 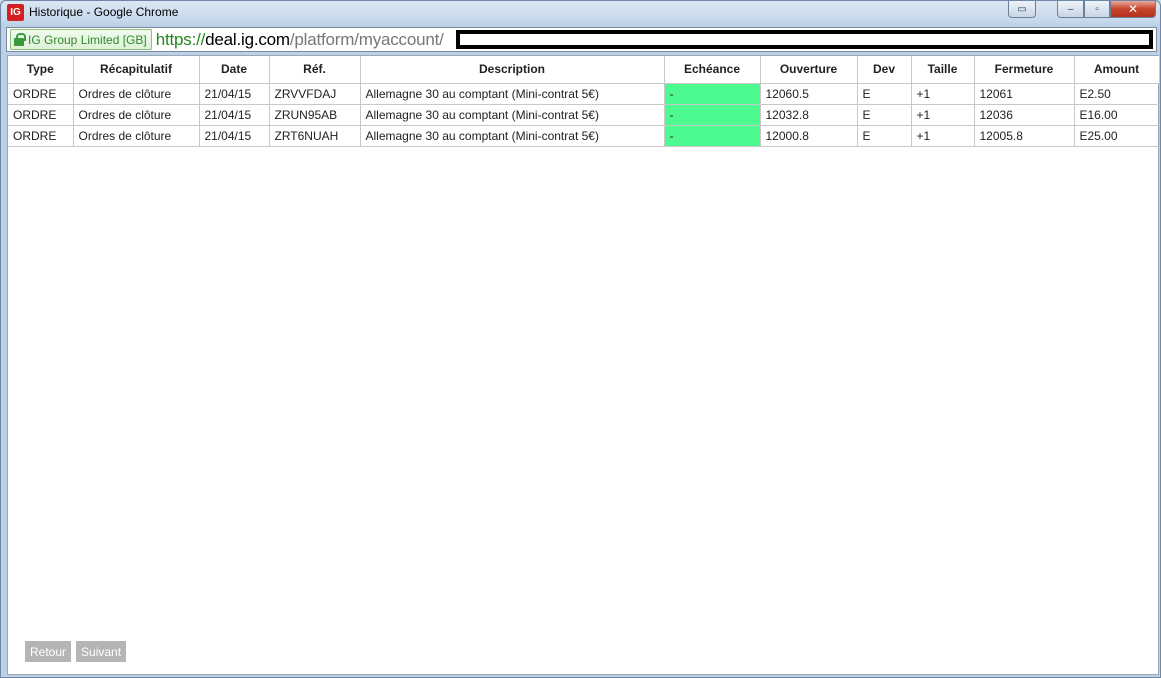 What do you see at coordinates (512, 70) in the screenshot?
I see `header-description: Description` at bounding box center [512, 70].